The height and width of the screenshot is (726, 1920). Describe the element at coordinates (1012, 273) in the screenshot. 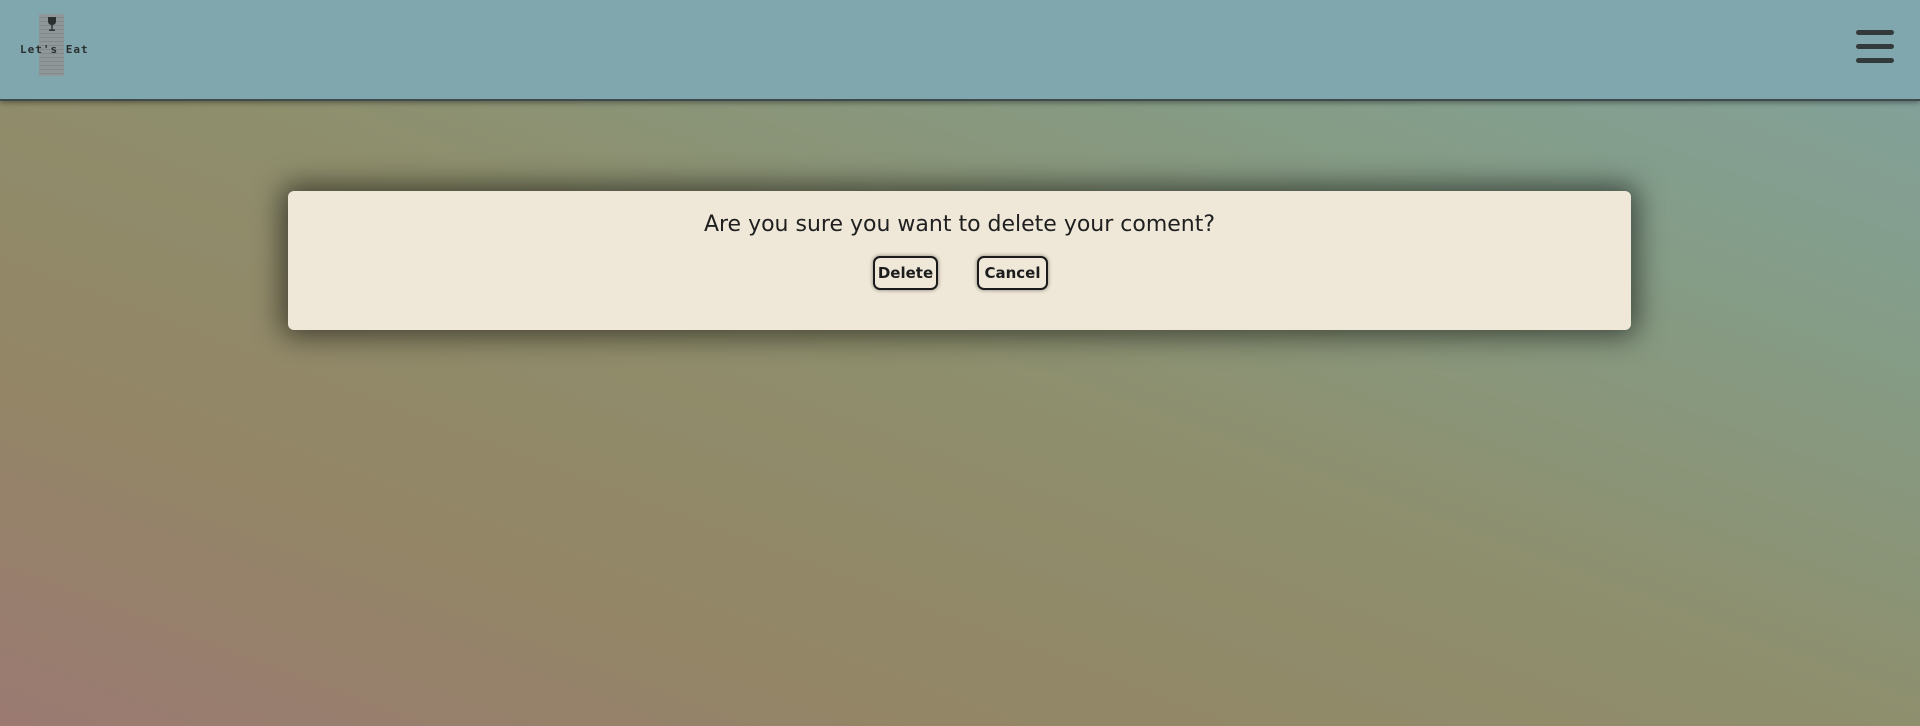

I see `cancel-button: Cancel` at that location.